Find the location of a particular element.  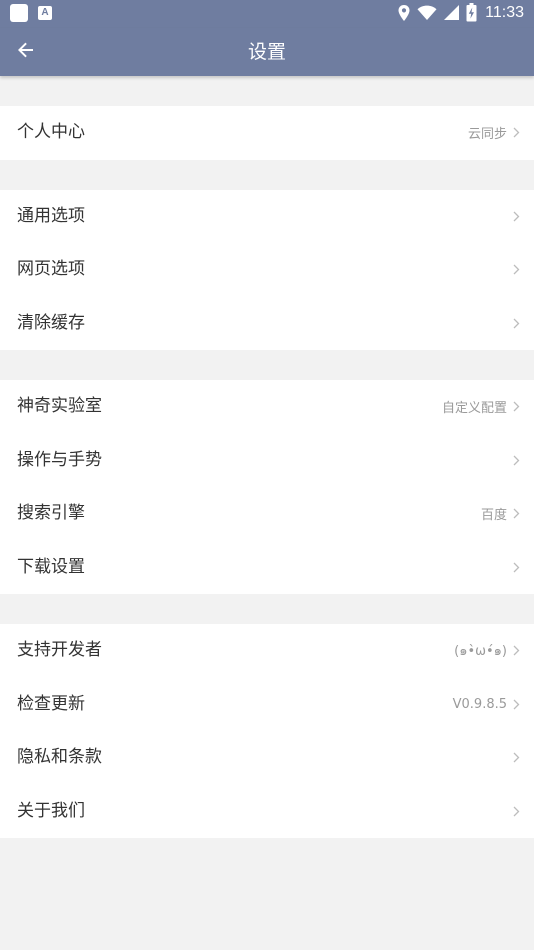

settings-item-webpage-options: 网页选项 is located at coordinates (267, 270).